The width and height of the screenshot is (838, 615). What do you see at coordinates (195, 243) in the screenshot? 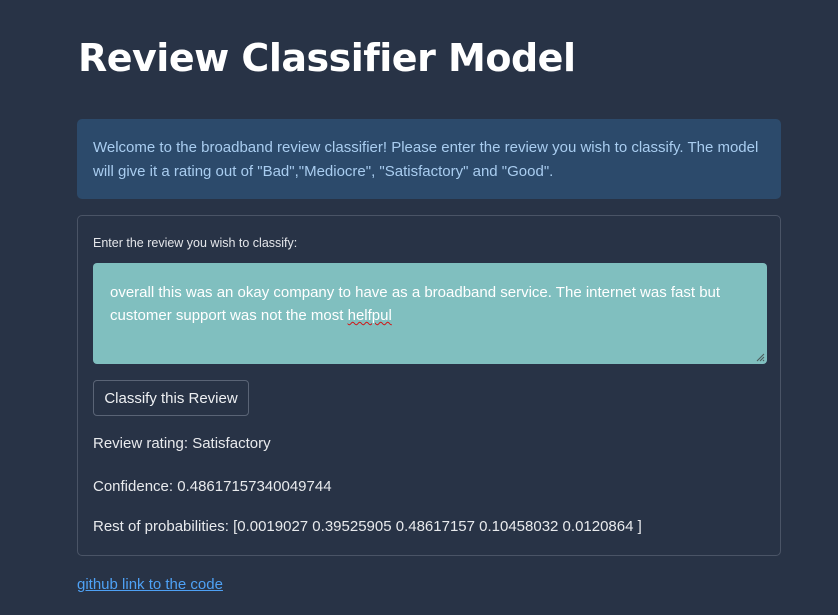
I see `review-field-label: Enter the review you wish to classify:` at bounding box center [195, 243].